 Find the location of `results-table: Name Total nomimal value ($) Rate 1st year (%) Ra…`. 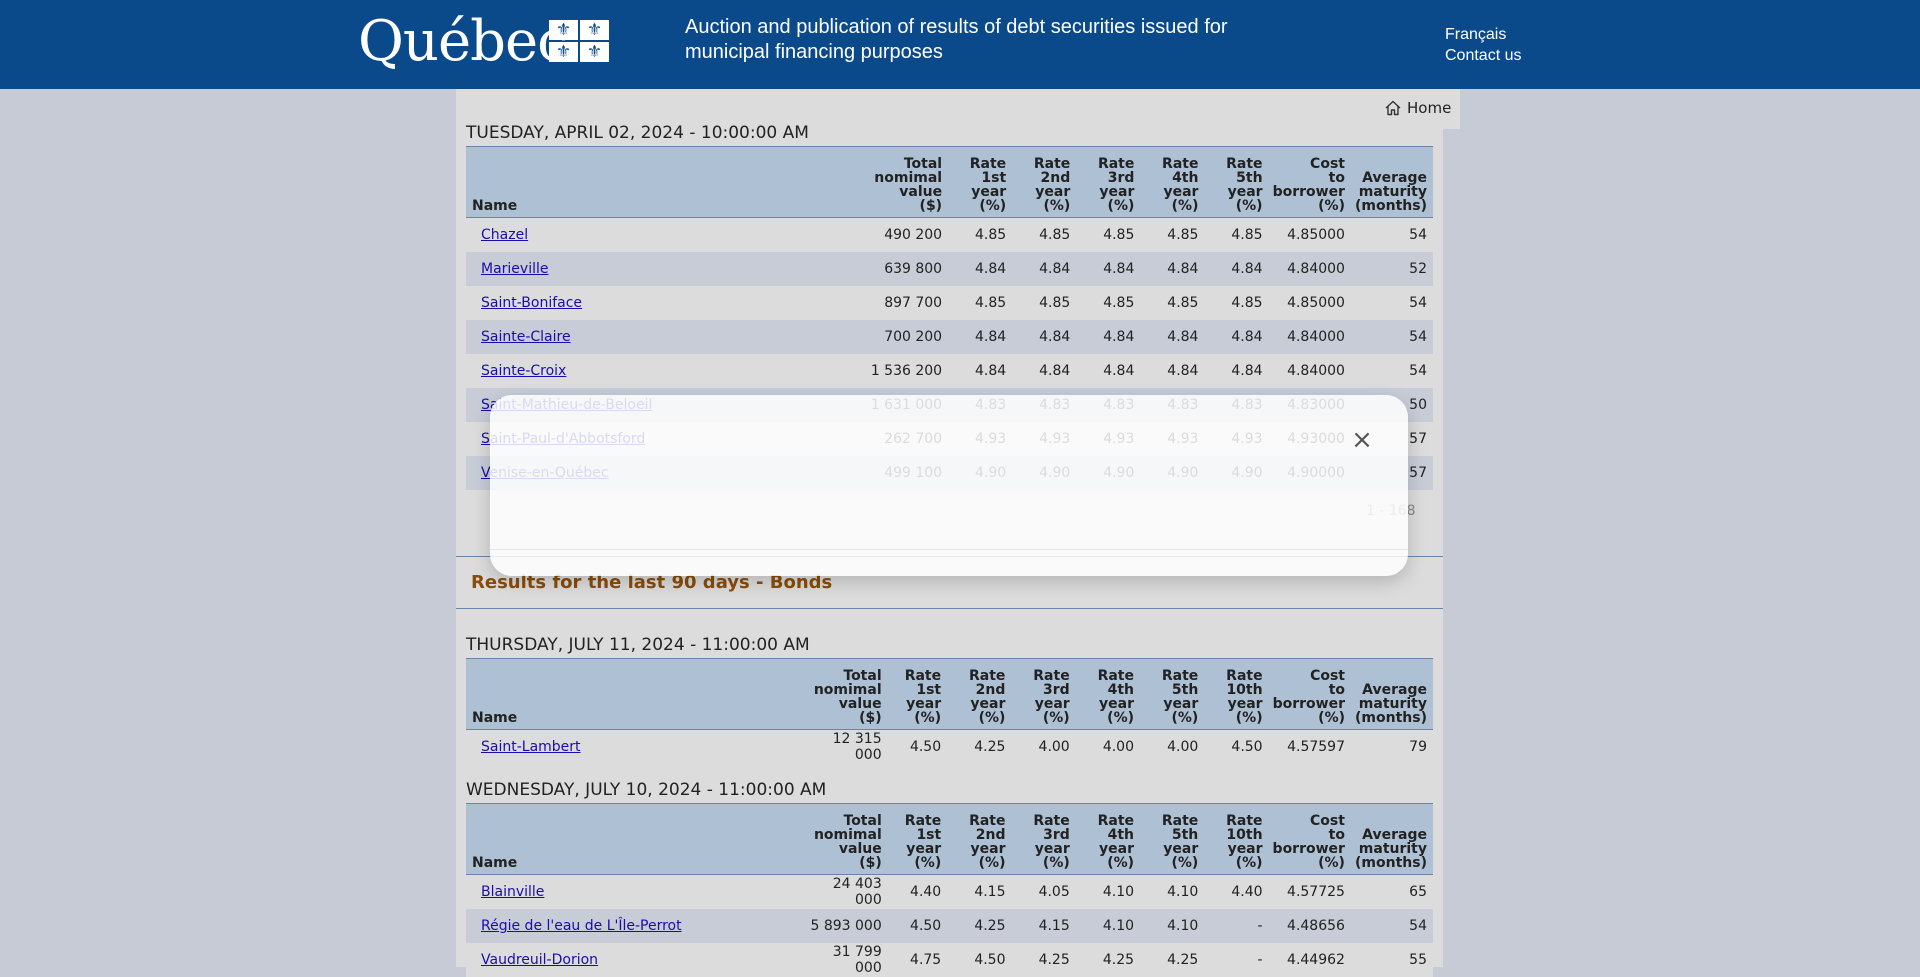

results-table: Name Total nomimal value ($) Rate 1st year (%) Ra… is located at coordinates (949, 711).